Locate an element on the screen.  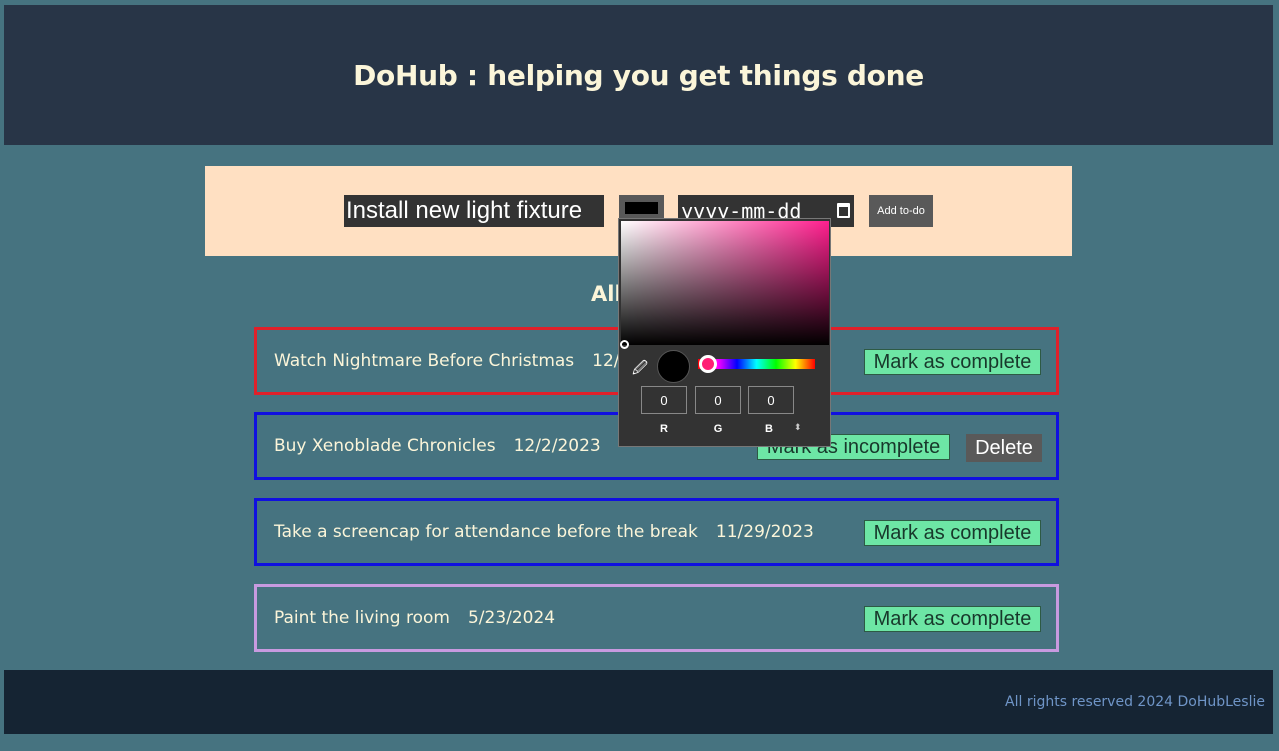
blue-label: B is located at coordinates (769, 429).